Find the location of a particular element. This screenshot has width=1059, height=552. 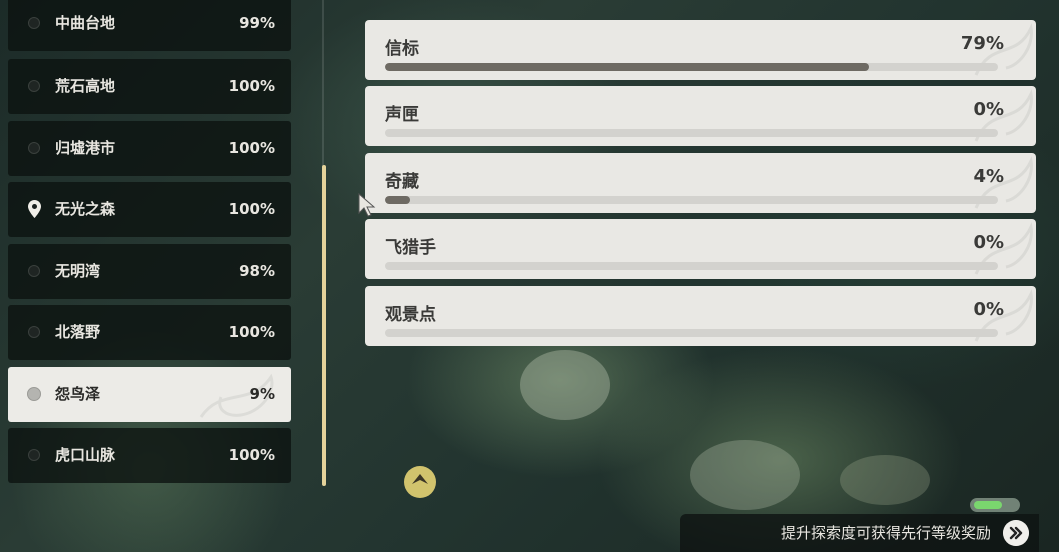

region-item: 北落野 100% is located at coordinates (149, 332).